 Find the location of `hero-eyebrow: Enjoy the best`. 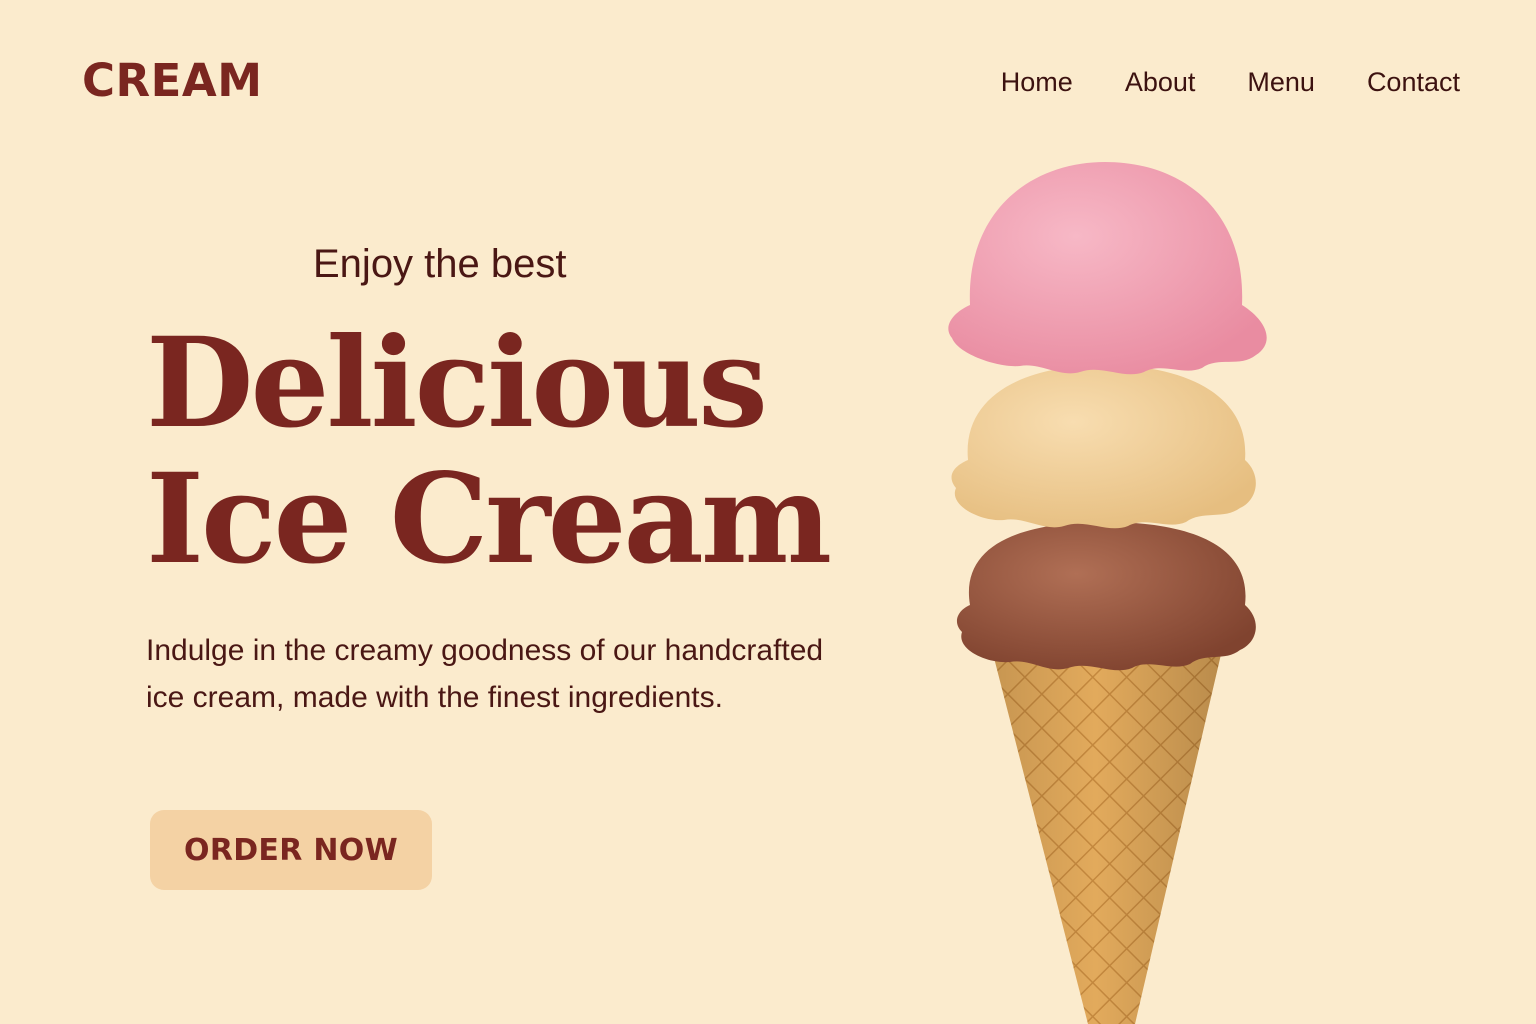

hero-eyebrow: Enjoy the best is located at coordinates (440, 264).